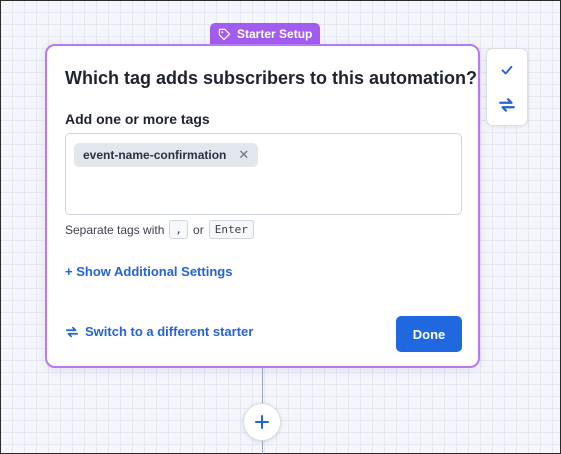 Image resolution: width=561 pixels, height=454 pixels. Describe the element at coordinates (275, 34) in the screenshot. I see `starter-setup-label: Starter Setup` at that location.